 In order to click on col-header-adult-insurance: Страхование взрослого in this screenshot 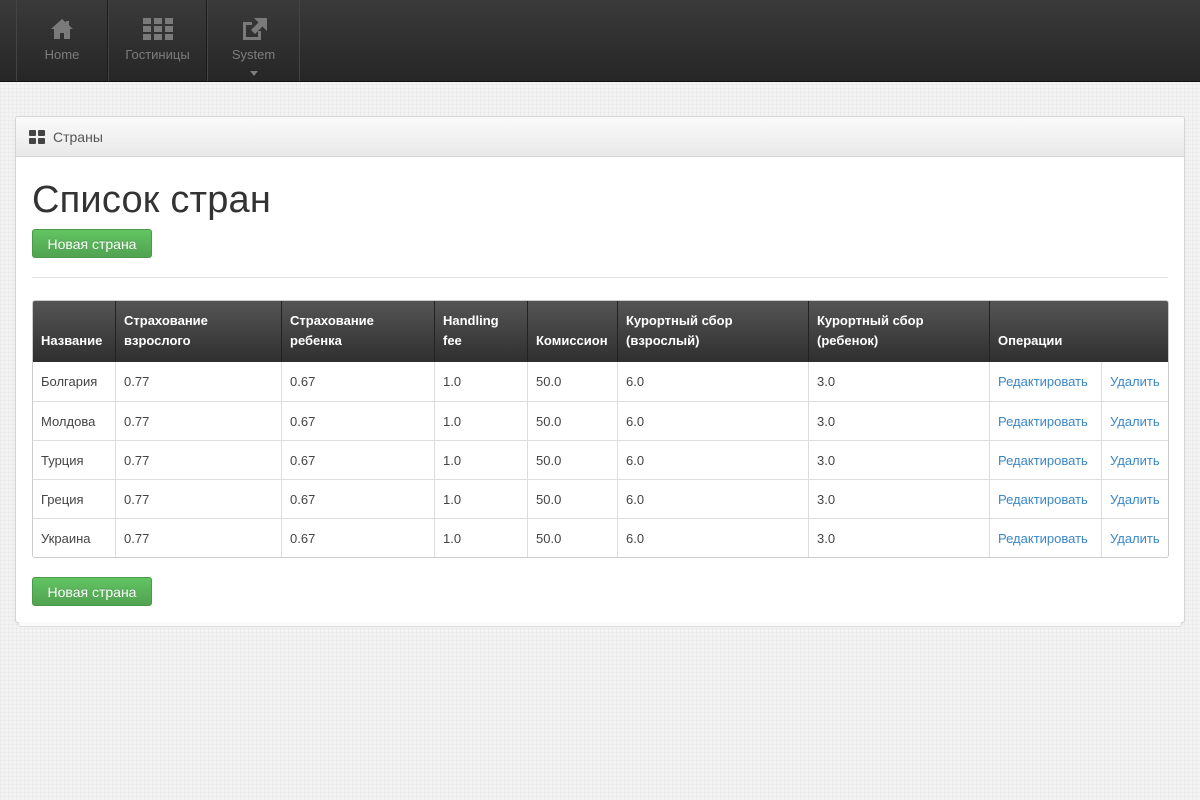, I will do `click(198, 331)`.